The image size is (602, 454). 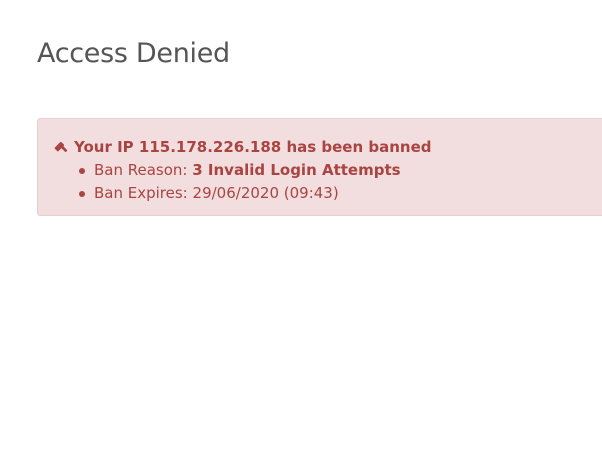 I want to click on ban-expires-value: 29/06/2020 (09:43), so click(x=265, y=193).